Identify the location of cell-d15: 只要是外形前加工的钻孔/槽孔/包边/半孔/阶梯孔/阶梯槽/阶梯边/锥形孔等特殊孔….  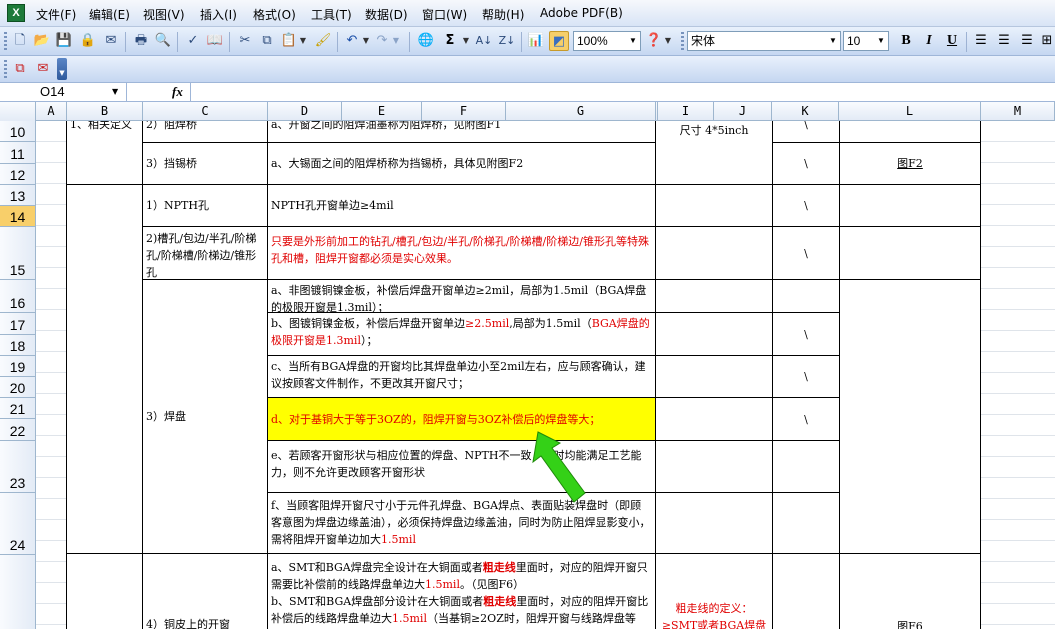
(461, 253).